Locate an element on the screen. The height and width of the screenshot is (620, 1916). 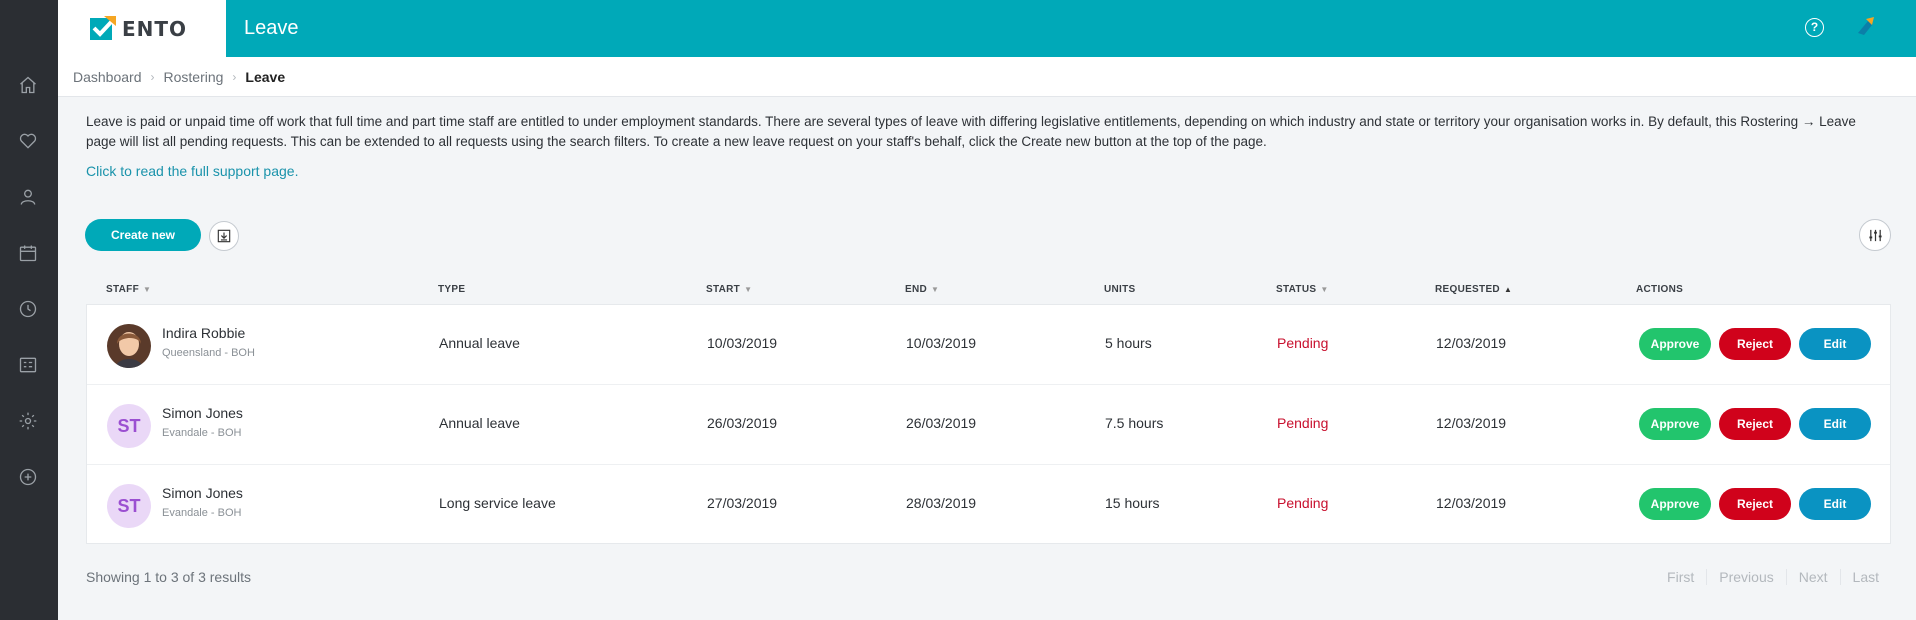
sidebar is located at coordinates (29, 310).